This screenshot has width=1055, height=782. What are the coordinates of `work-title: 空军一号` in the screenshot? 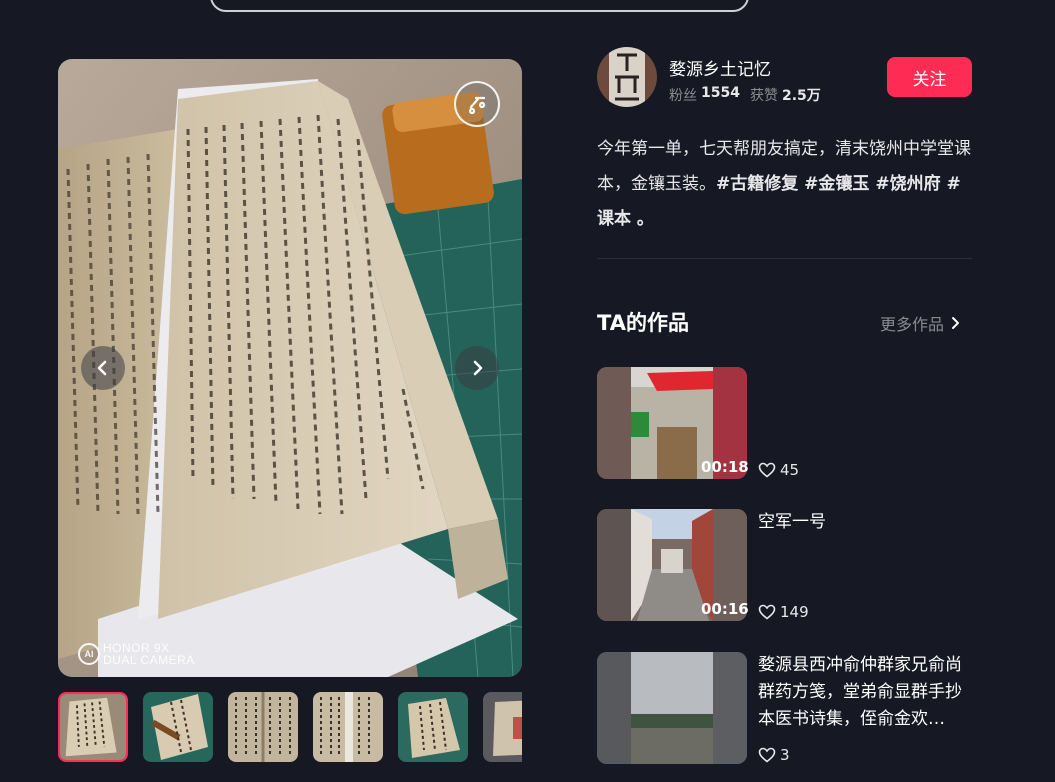 It's located at (792, 522).